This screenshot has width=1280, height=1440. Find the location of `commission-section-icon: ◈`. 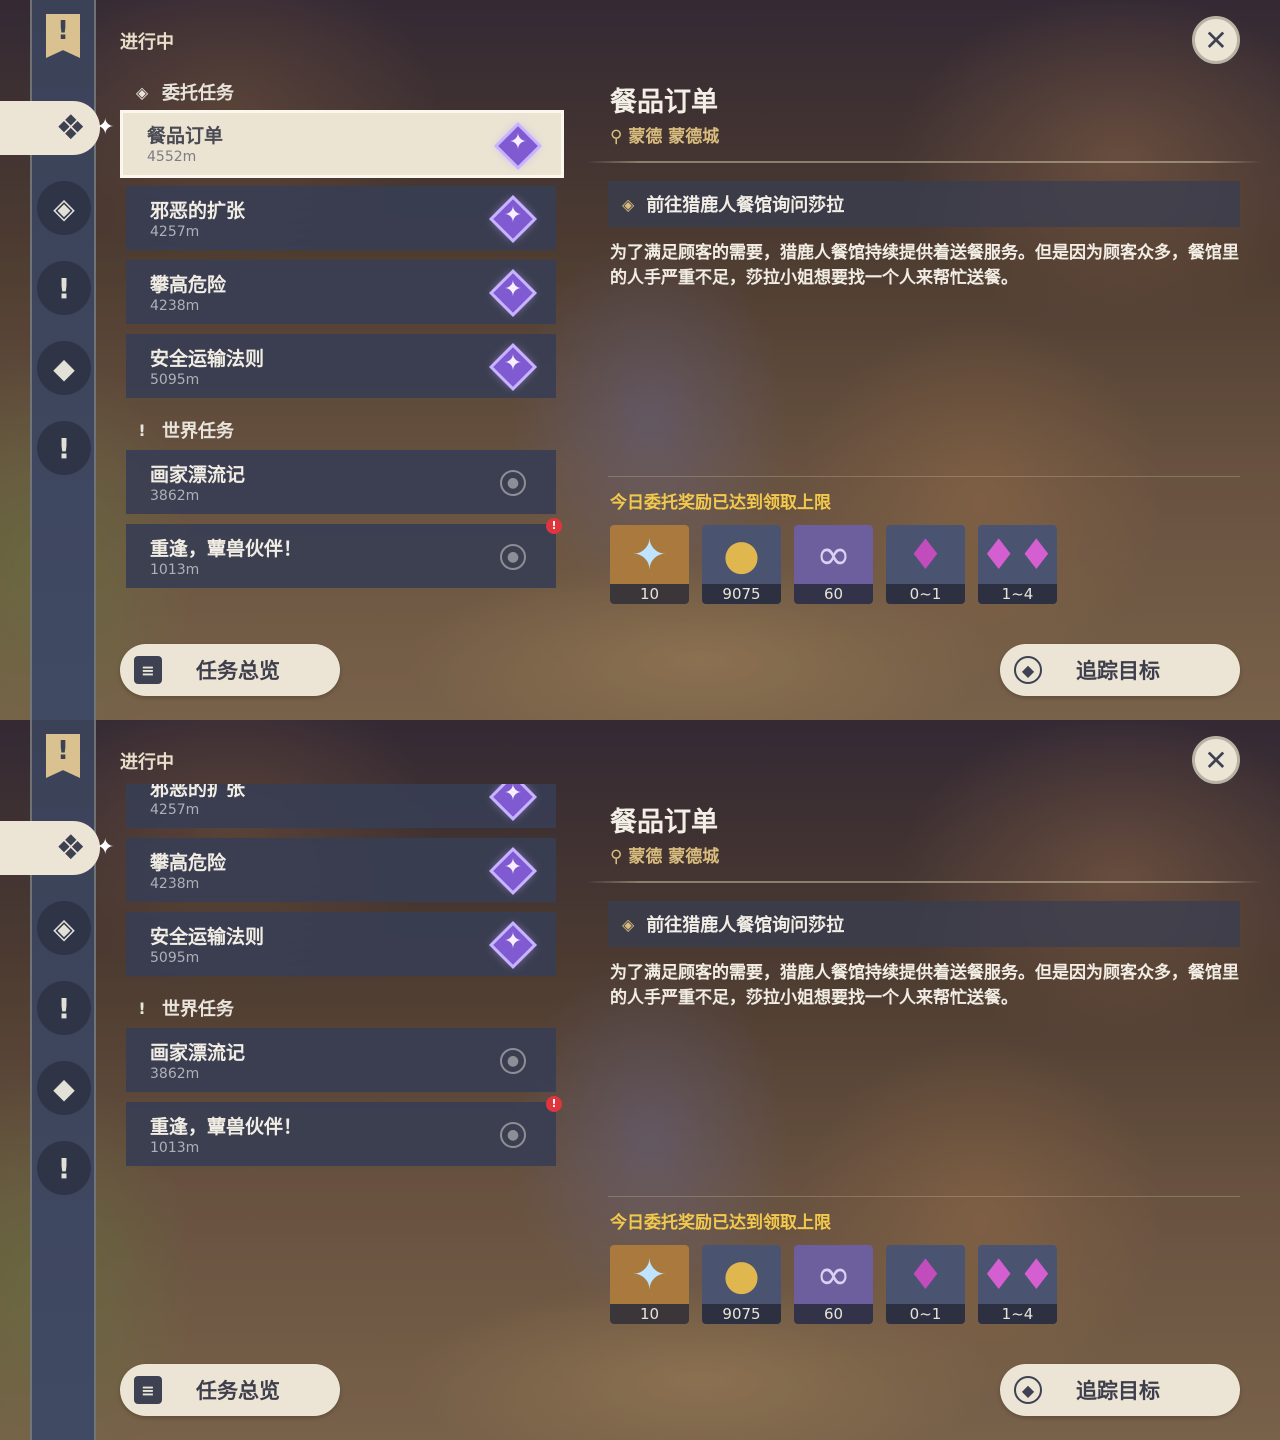

commission-section-icon: ◈ is located at coordinates (142, 92).